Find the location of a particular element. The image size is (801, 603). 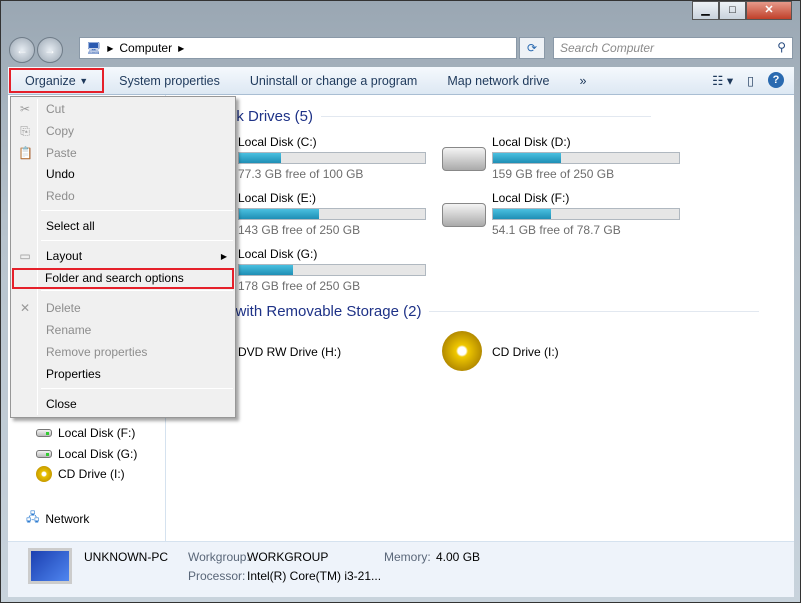

breadcrumb-computer: Computer is located at coordinates (145, 48).